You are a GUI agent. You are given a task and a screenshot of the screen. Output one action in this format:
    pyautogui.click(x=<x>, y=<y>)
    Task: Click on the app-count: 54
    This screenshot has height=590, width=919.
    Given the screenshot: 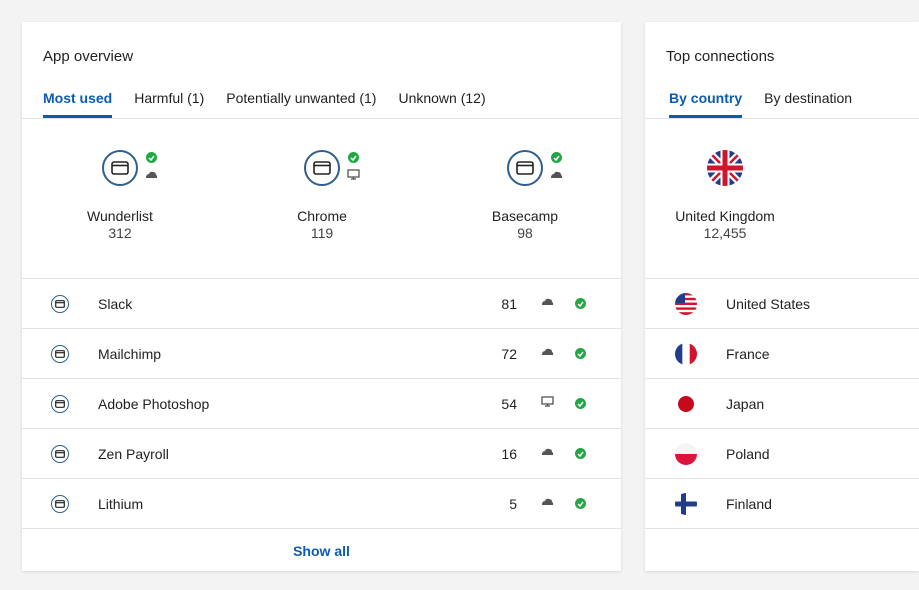 What is the action you would take?
    pyautogui.click(x=509, y=404)
    